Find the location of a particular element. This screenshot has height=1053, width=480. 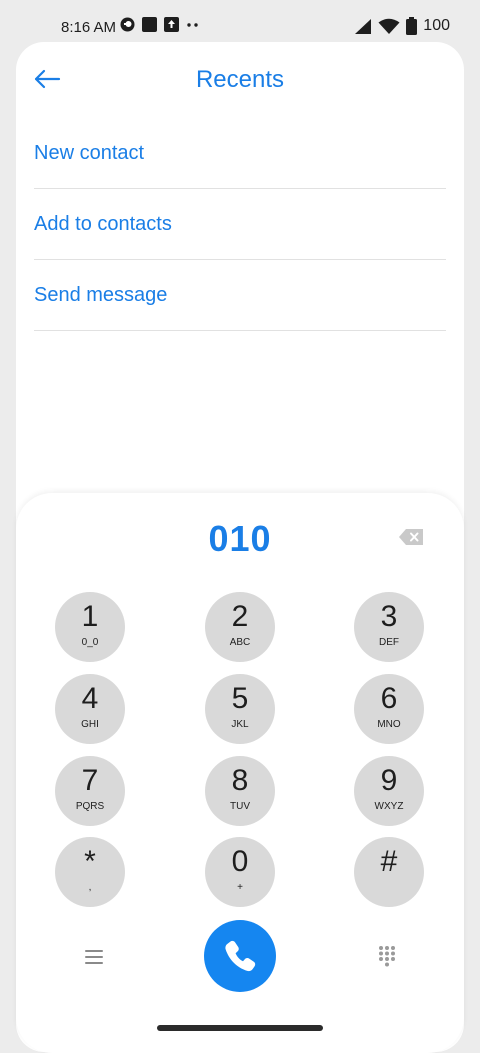

dialpad-icon is located at coordinates (387, 956).